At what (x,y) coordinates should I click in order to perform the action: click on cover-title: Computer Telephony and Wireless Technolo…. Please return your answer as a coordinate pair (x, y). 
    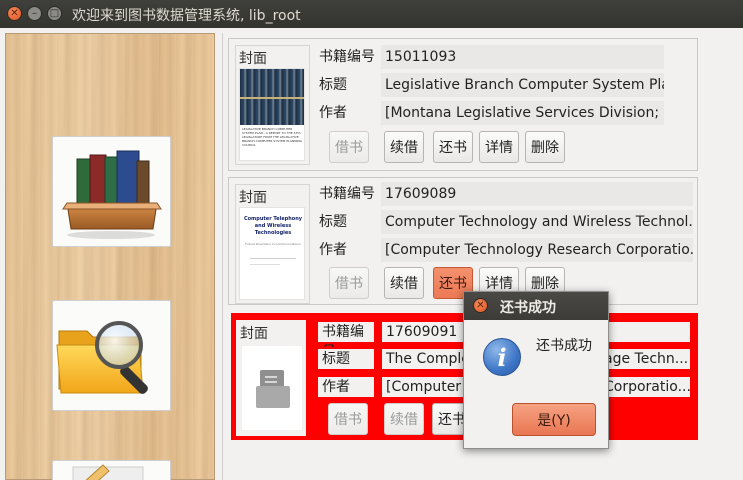
    Looking at the image, I should click on (273, 226).